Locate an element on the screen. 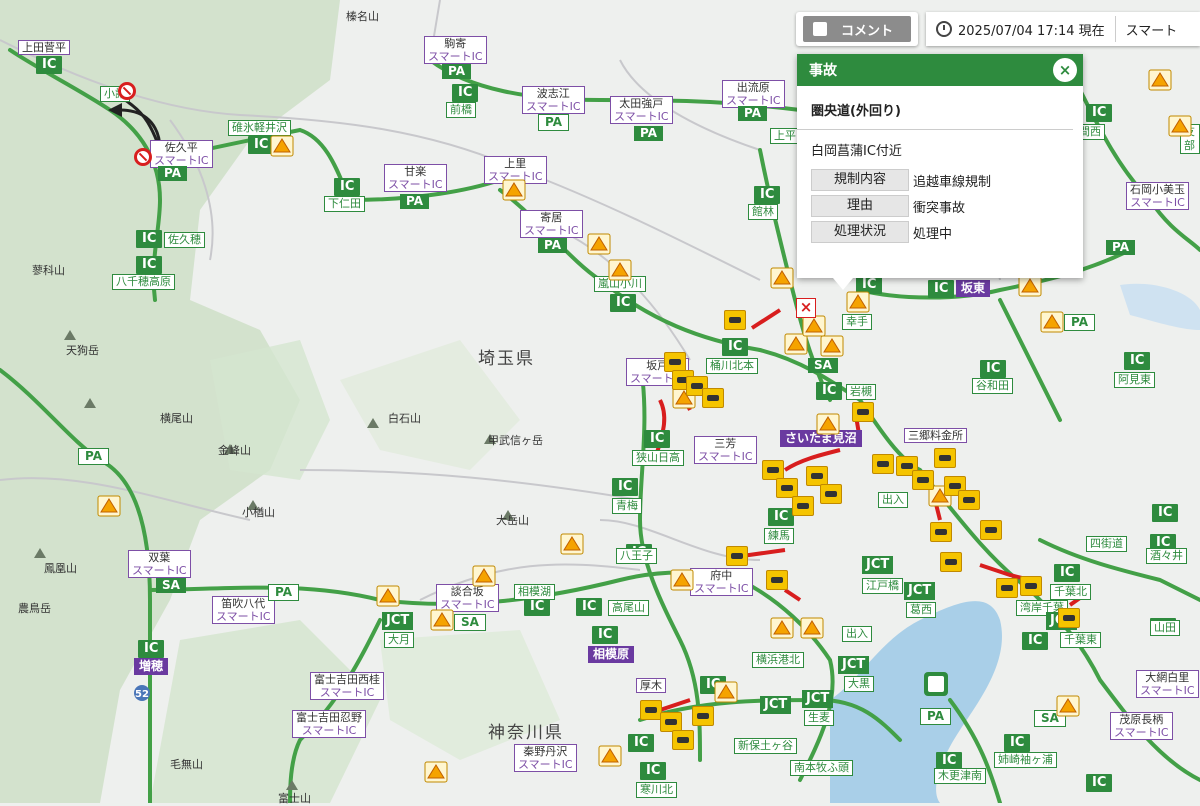 The image size is (1200, 806). comment-checkbox is located at coordinates (820, 29).